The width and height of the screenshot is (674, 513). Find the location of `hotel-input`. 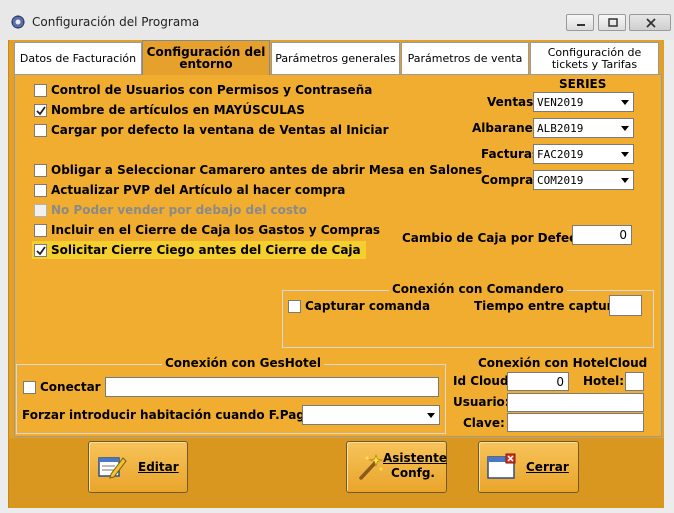

hotel-input is located at coordinates (634, 381).